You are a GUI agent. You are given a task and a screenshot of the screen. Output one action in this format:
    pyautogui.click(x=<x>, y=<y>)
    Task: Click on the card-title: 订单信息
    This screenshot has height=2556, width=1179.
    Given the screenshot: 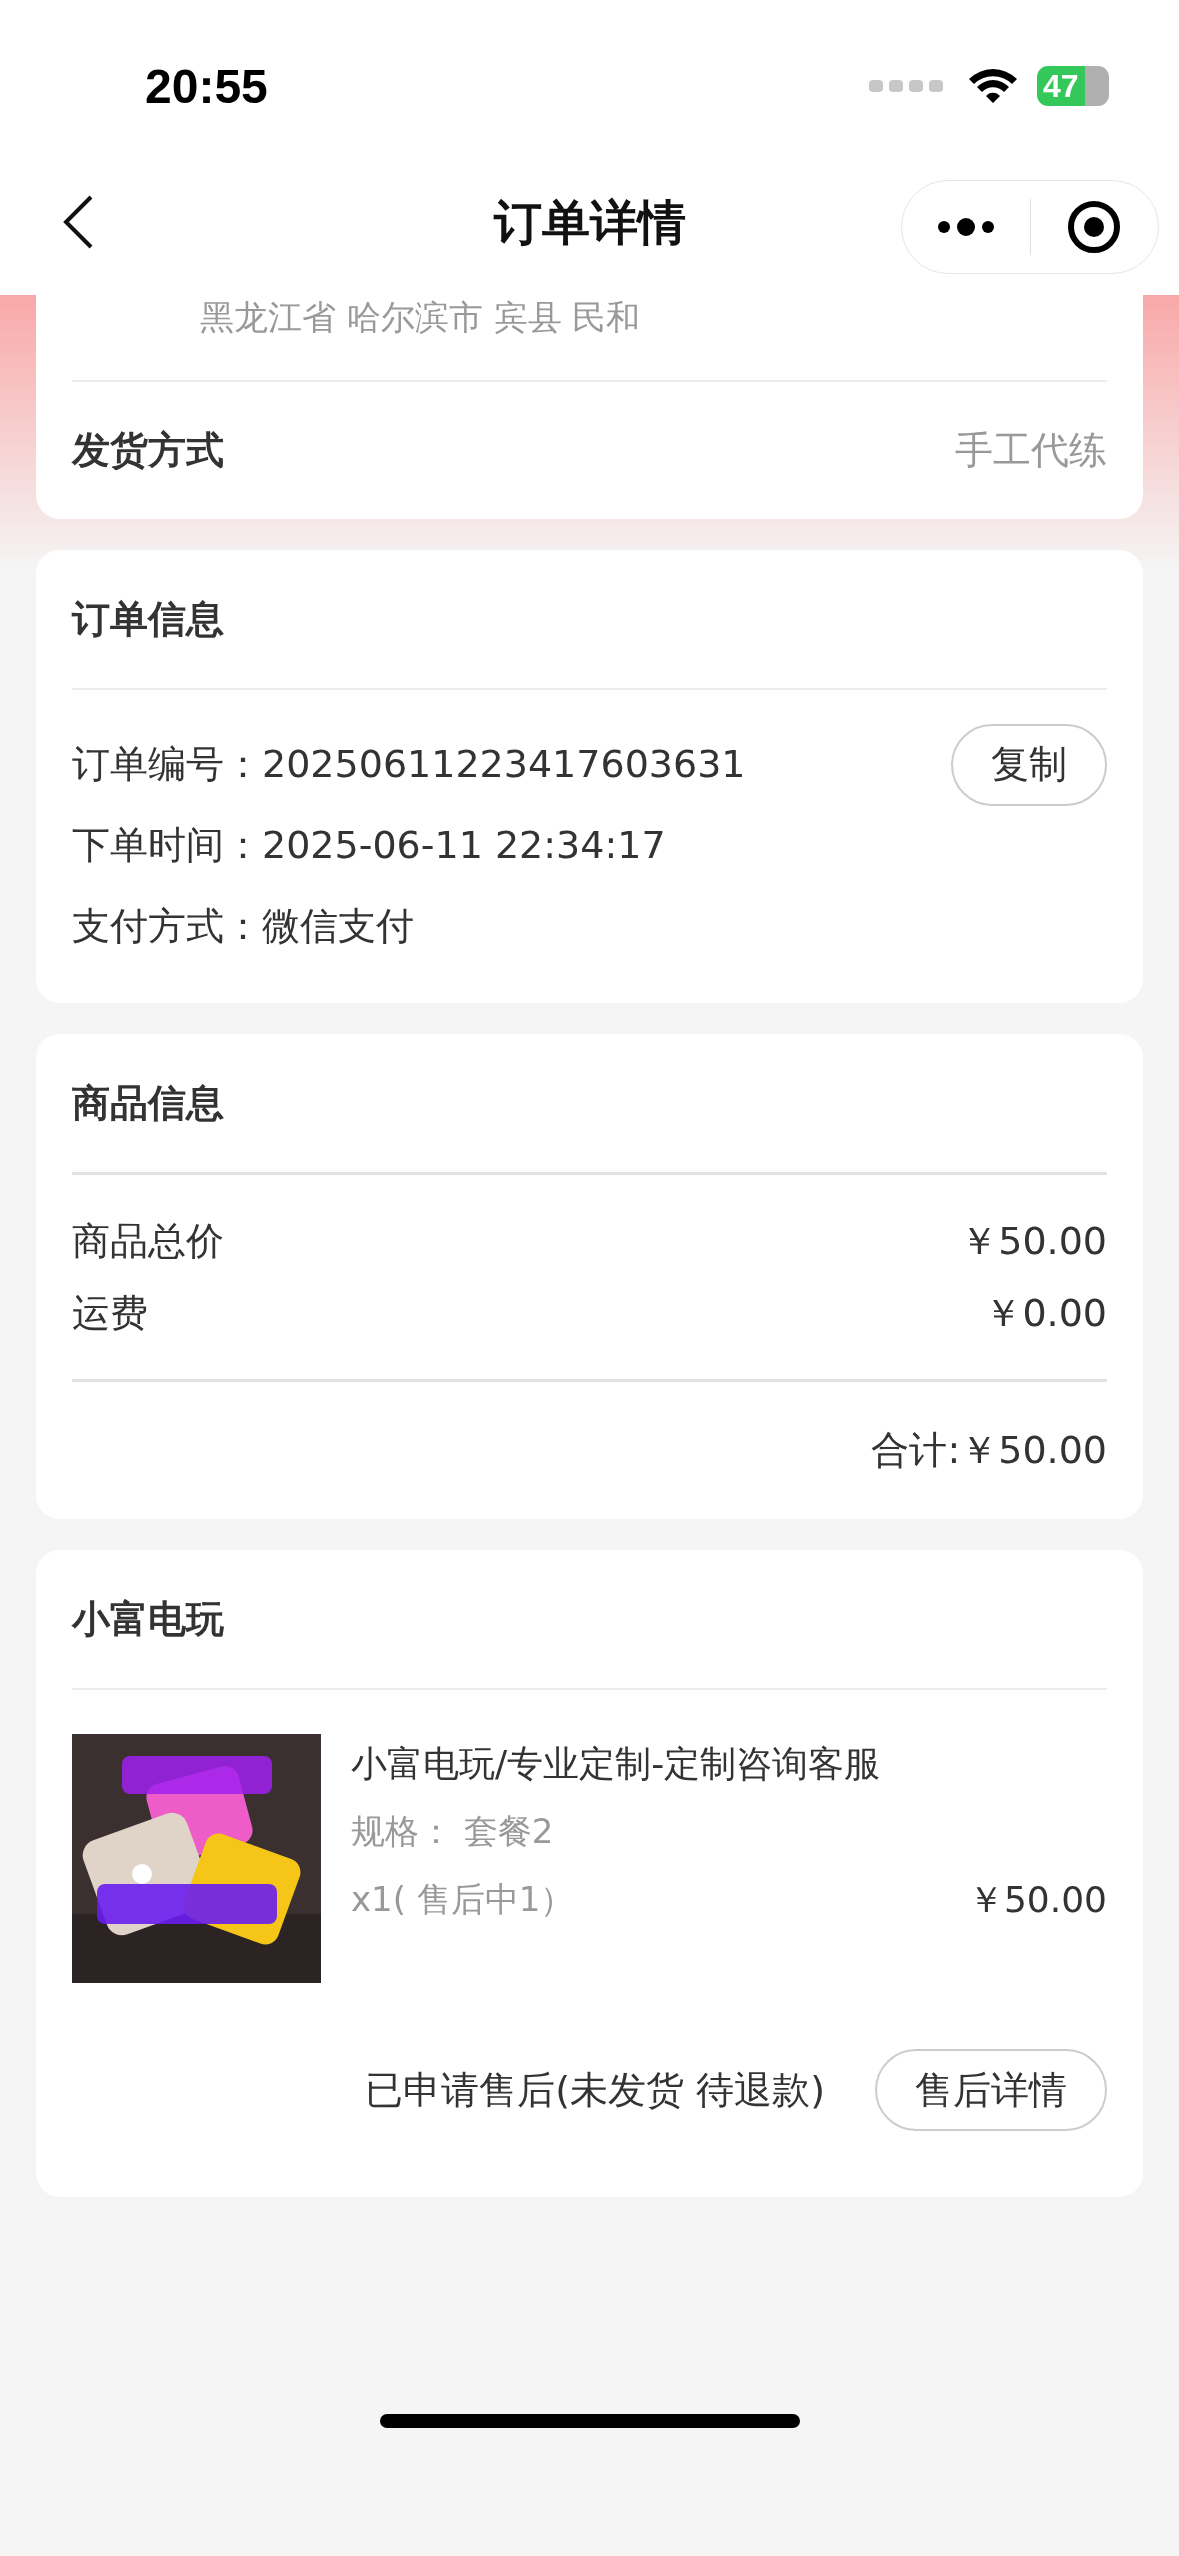 What is the action you would take?
    pyautogui.click(x=148, y=619)
    